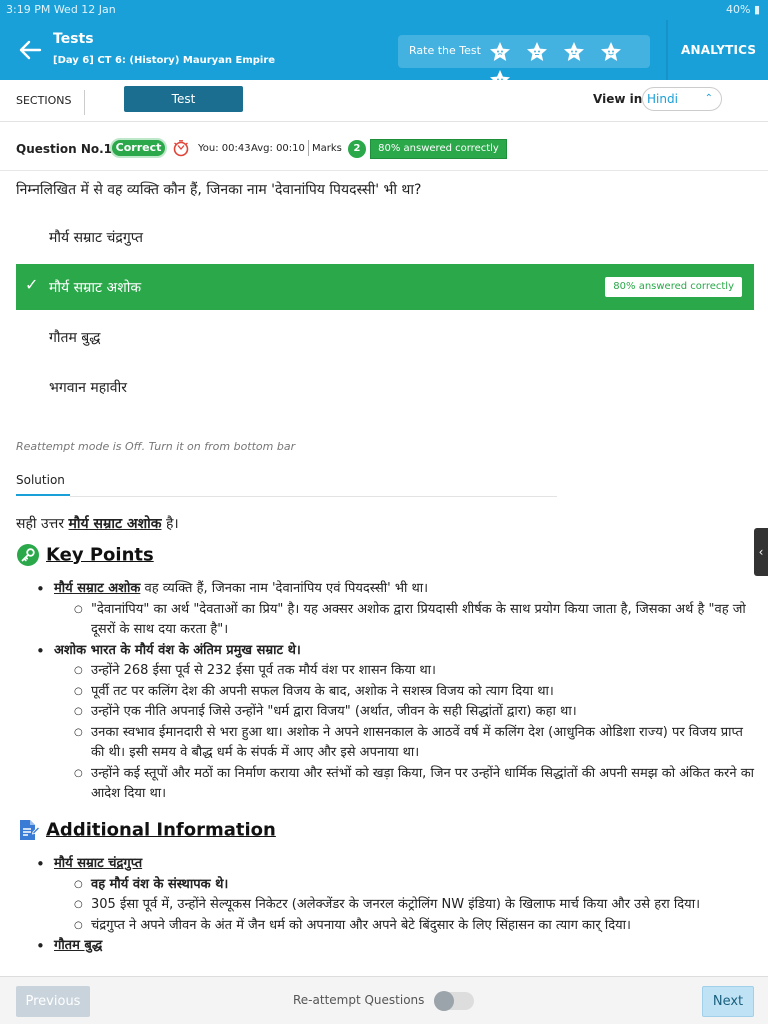 This screenshot has width=768, height=1024. I want to click on bullet-bold: मौर्य सम्राट अशोक, so click(97, 588).